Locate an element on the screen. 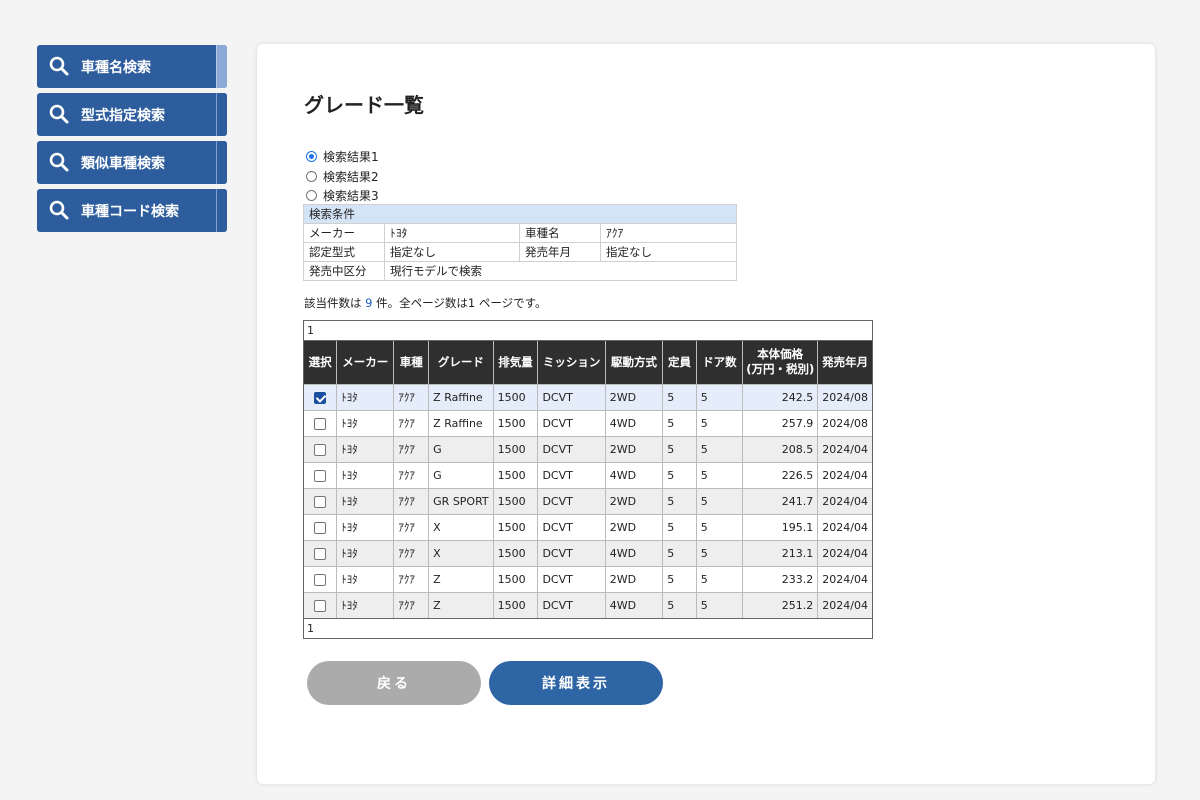  col-grade: グレード is located at coordinates (461, 362).